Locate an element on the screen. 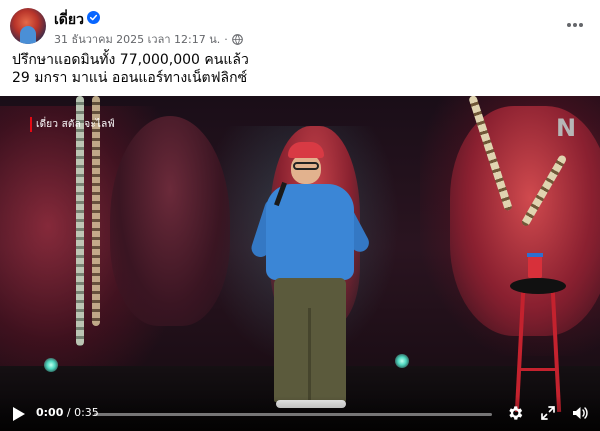 The width and height of the screenshot is (600, 431). video-controls: 0:00 / 0:35 is located at coordinates (300, 413).